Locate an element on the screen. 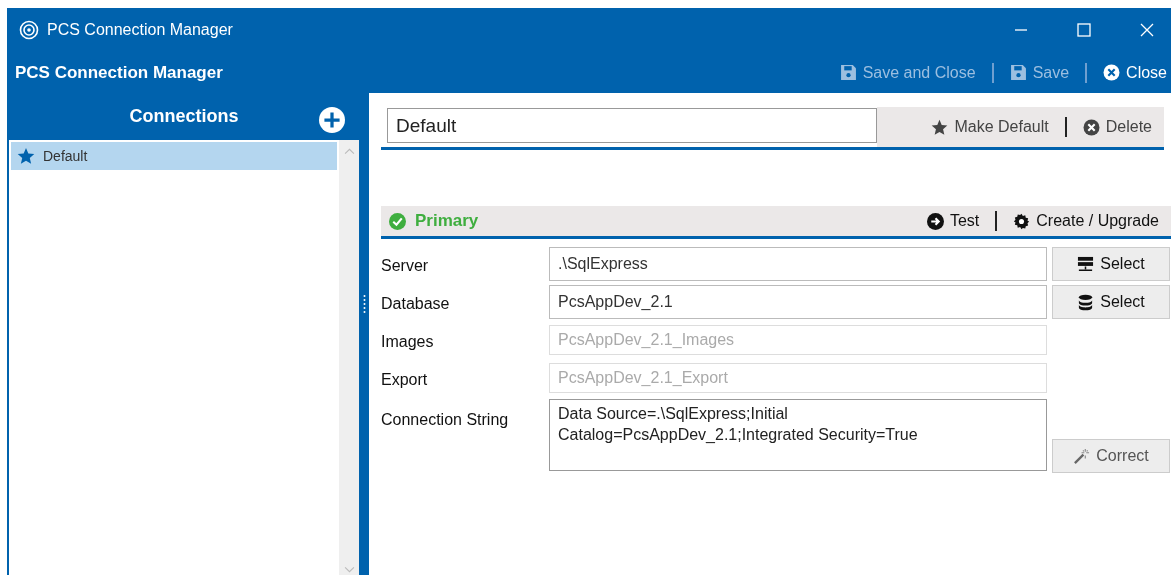 The image size is (1171, 575). server-icon is located at coordinates (1086, 264).